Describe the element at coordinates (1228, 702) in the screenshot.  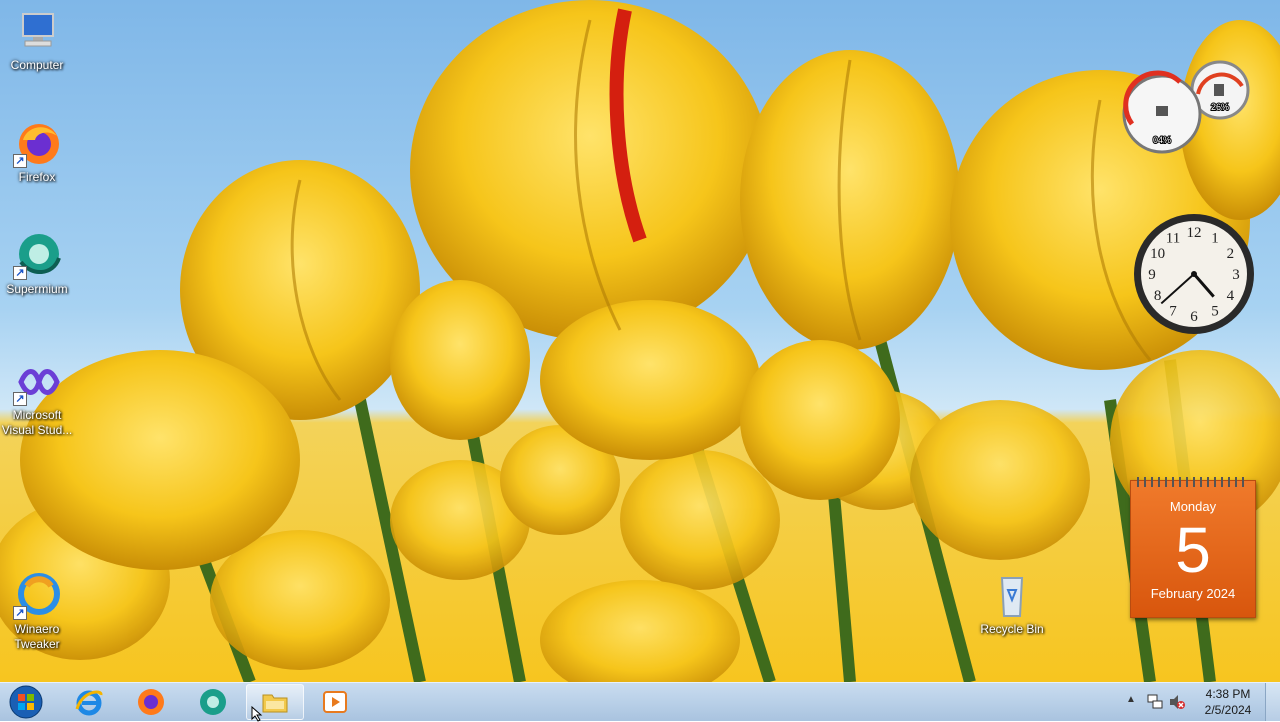
I see `taskbar-clock: 4:38 PM 2/5/2024` at that location.